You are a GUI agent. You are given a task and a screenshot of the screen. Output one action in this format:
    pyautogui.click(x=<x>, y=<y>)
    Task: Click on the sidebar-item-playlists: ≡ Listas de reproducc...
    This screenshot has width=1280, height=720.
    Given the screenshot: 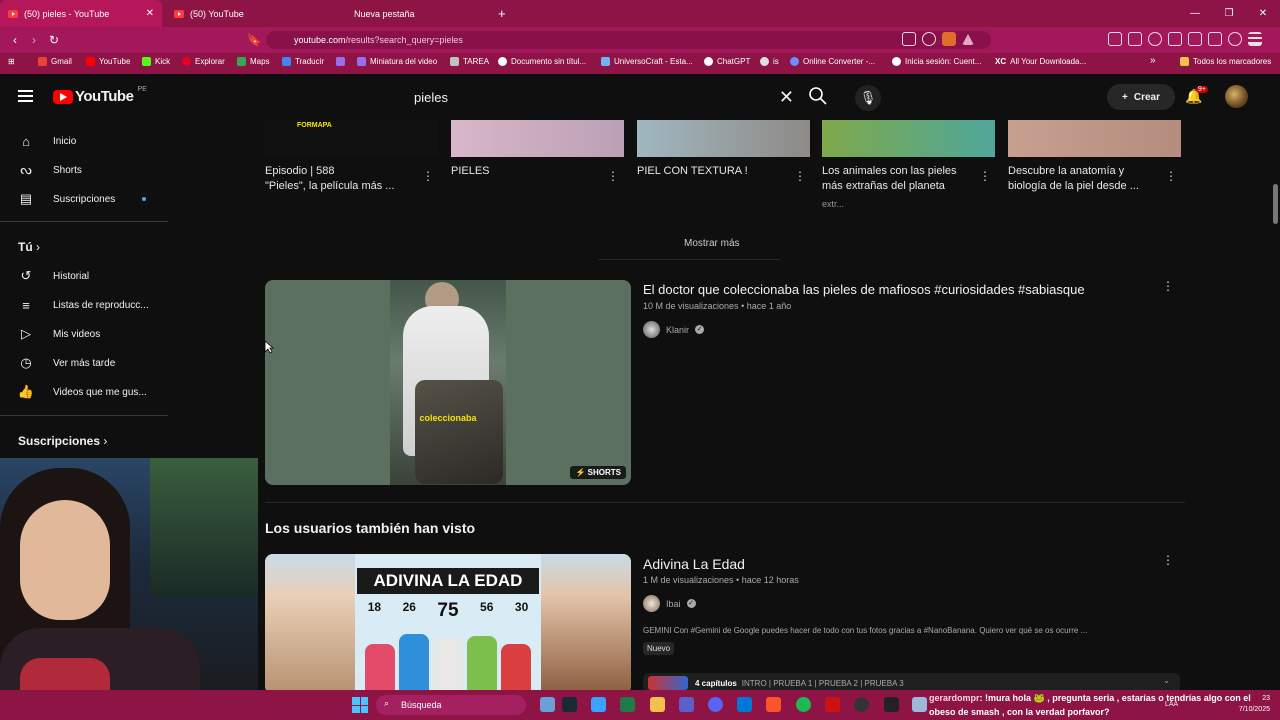 What is the action you would take?
    pyautogui.click(x=85, y=305)
    